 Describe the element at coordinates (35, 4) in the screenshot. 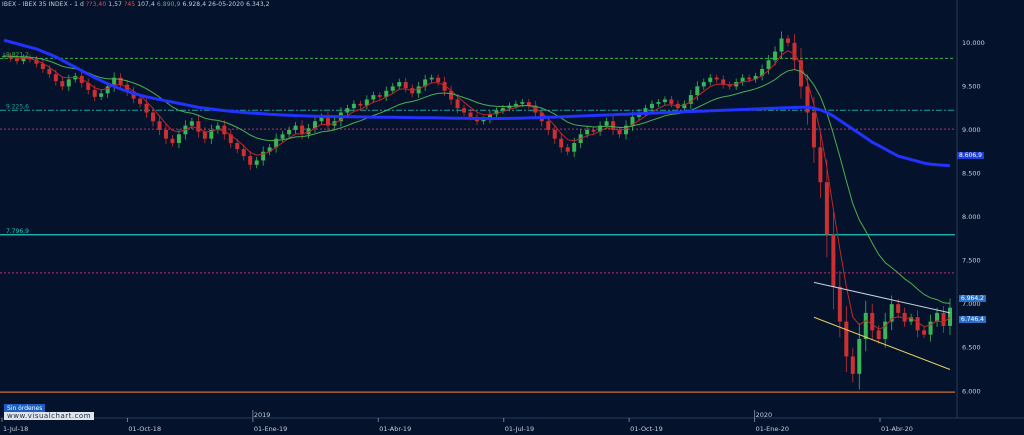

I see `symbol-label: IBEX - IBEX 35 INDEX` at that location.